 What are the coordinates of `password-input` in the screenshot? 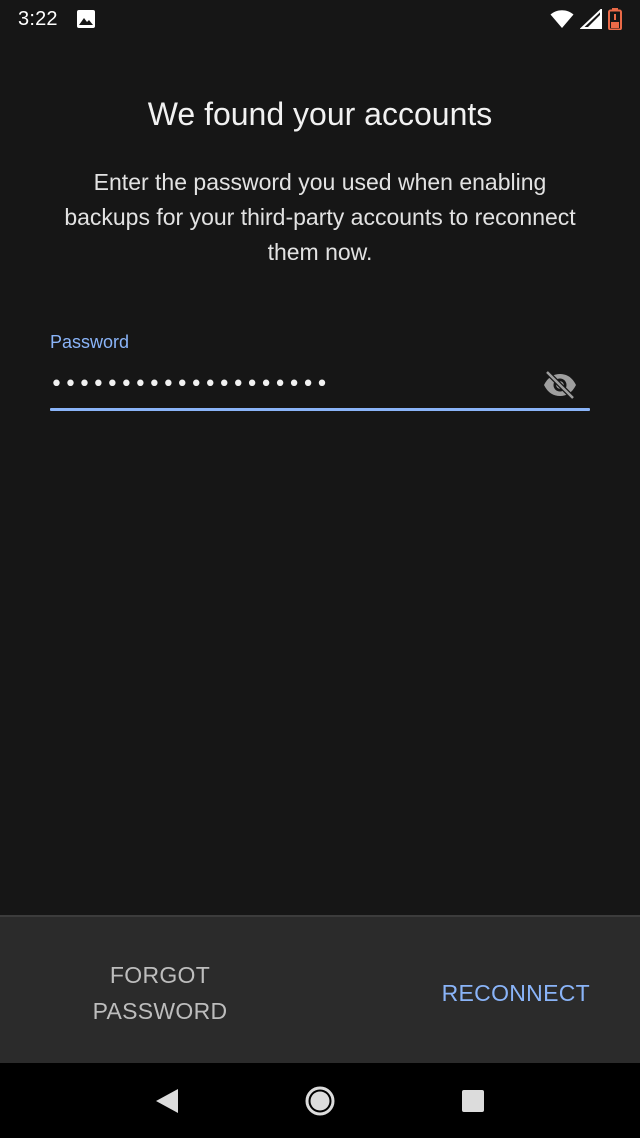 It's located at (290, 384).